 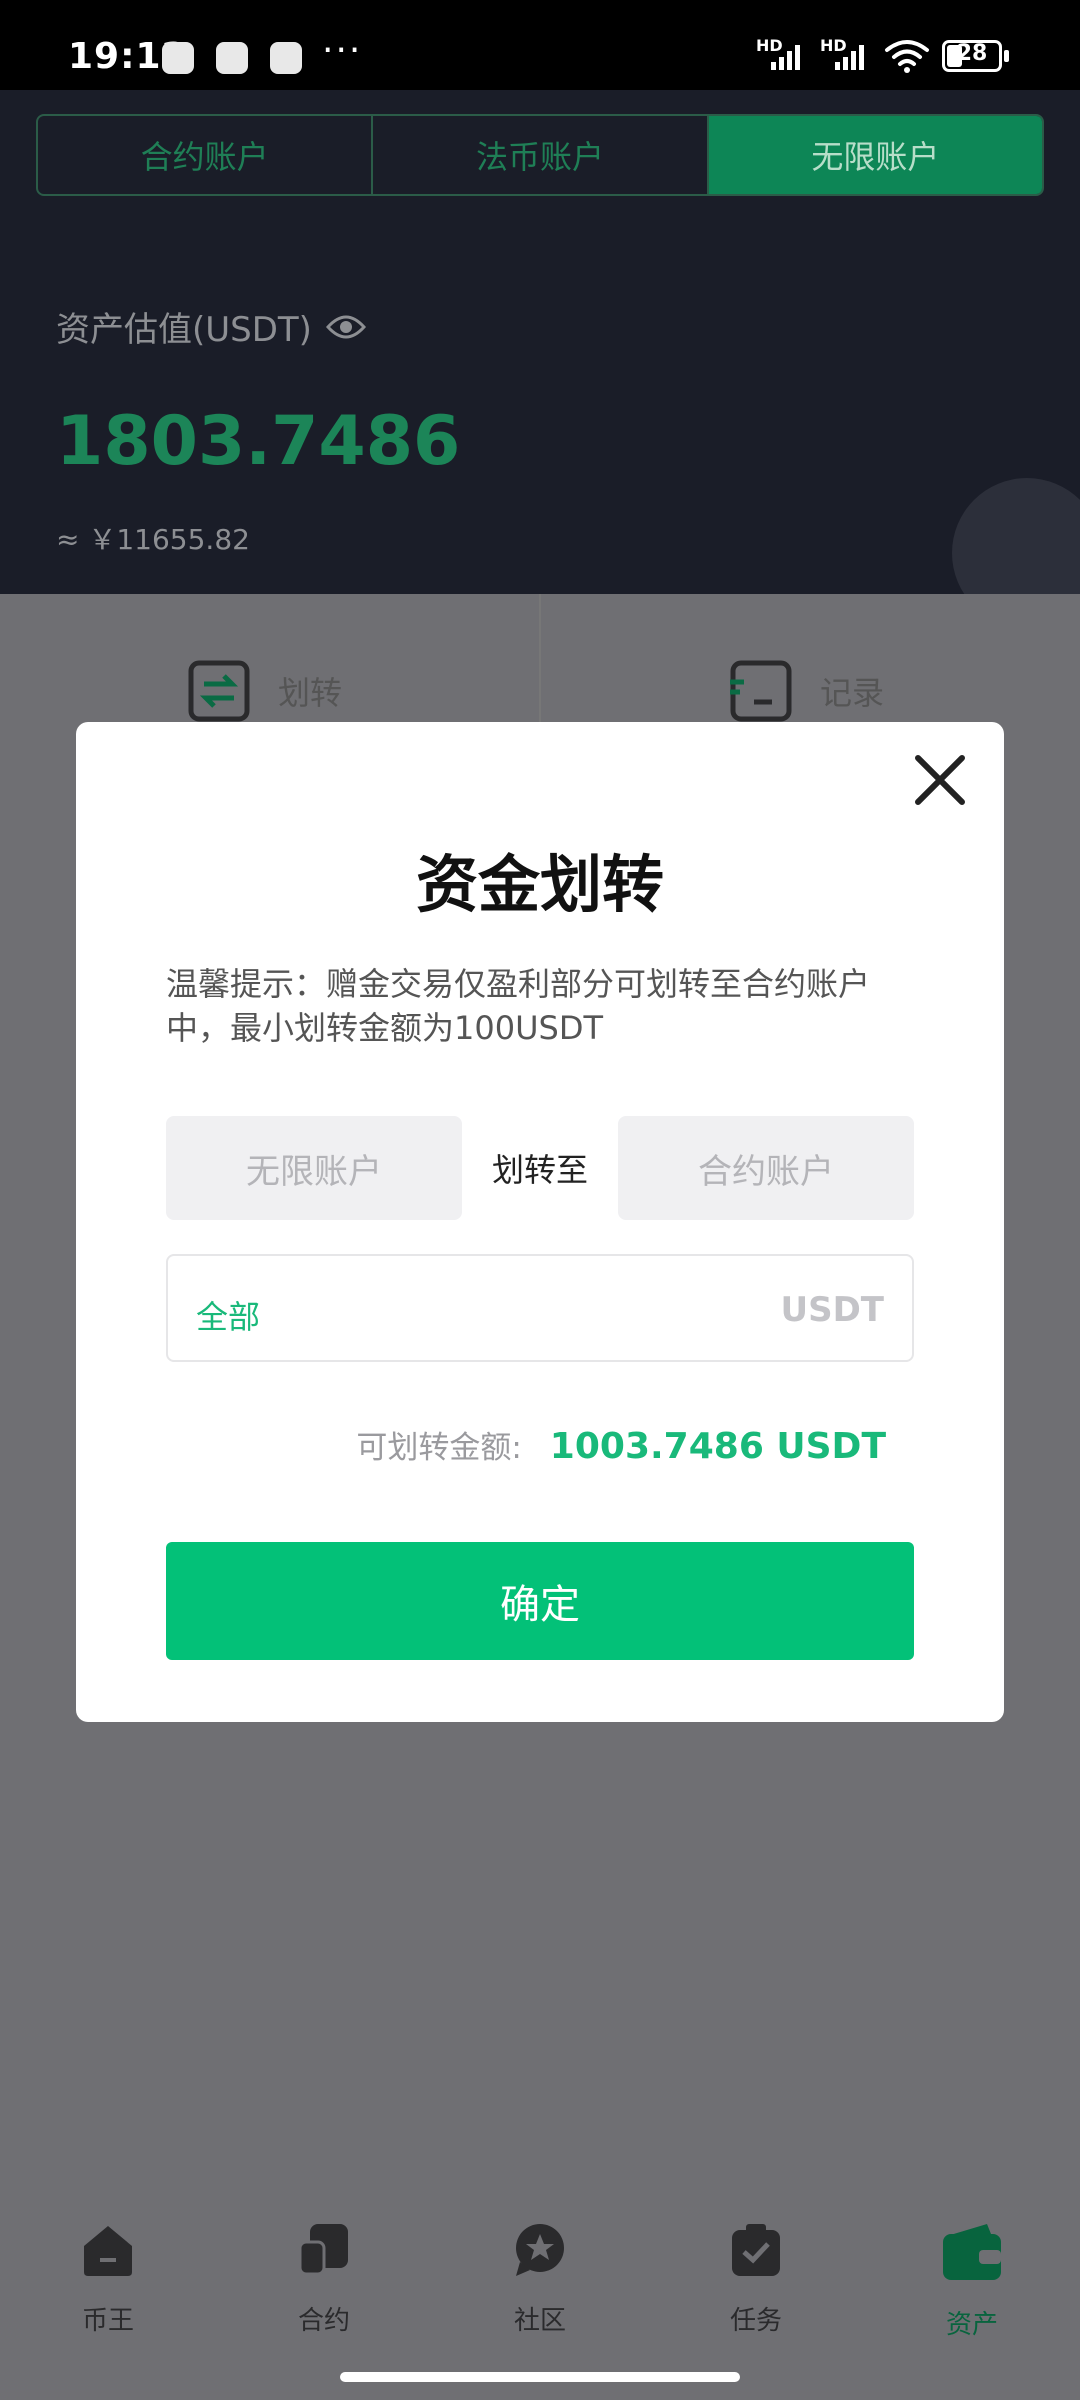 I want to click on close-icon, so click(x=940, y=780).